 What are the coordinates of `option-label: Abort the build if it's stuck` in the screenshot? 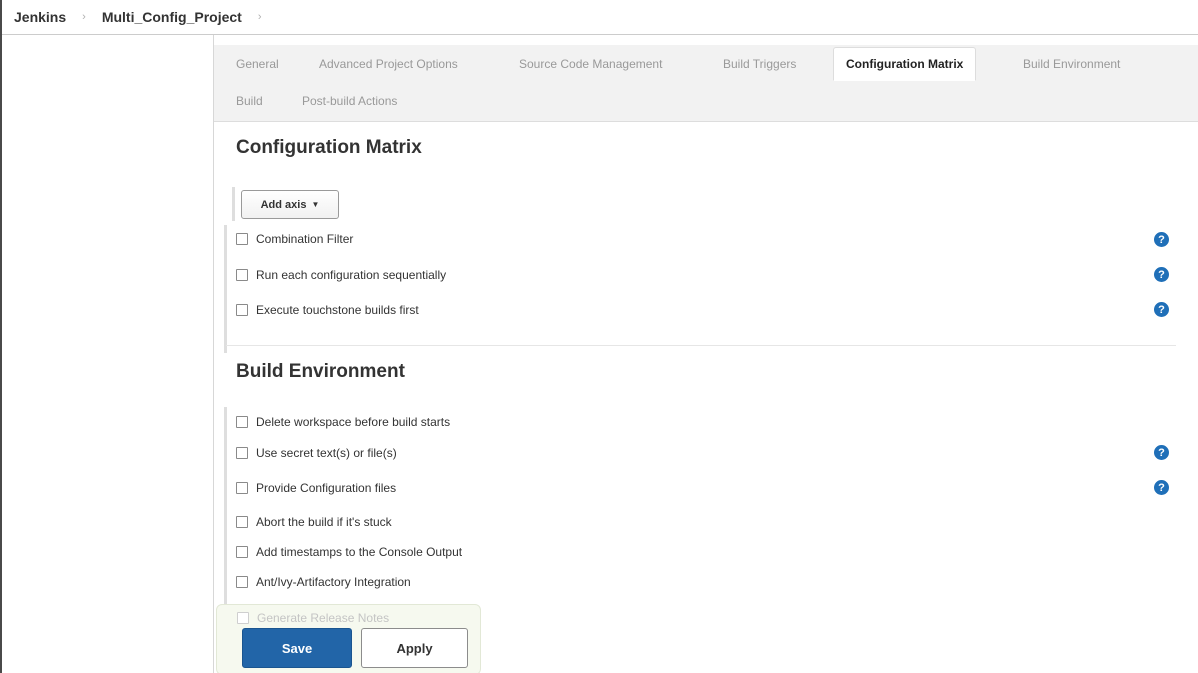 It's located at (324, 522).